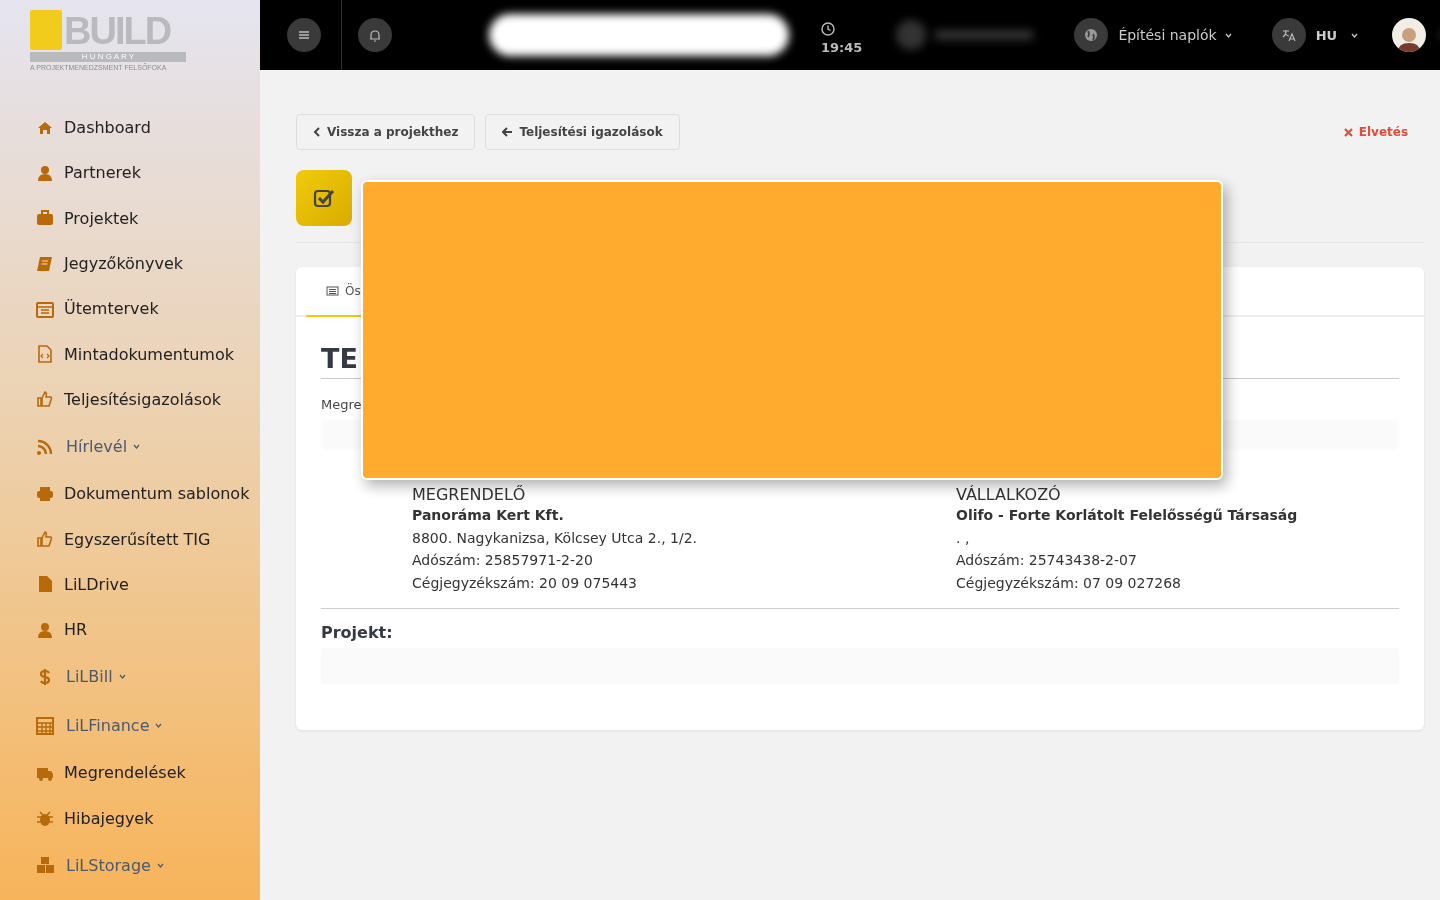 The image size is (1440, 900). Describe the element at coordinates (130, 399) in the screenshot. I see `sidebar-item: Teljesítésigazolások` at that location.